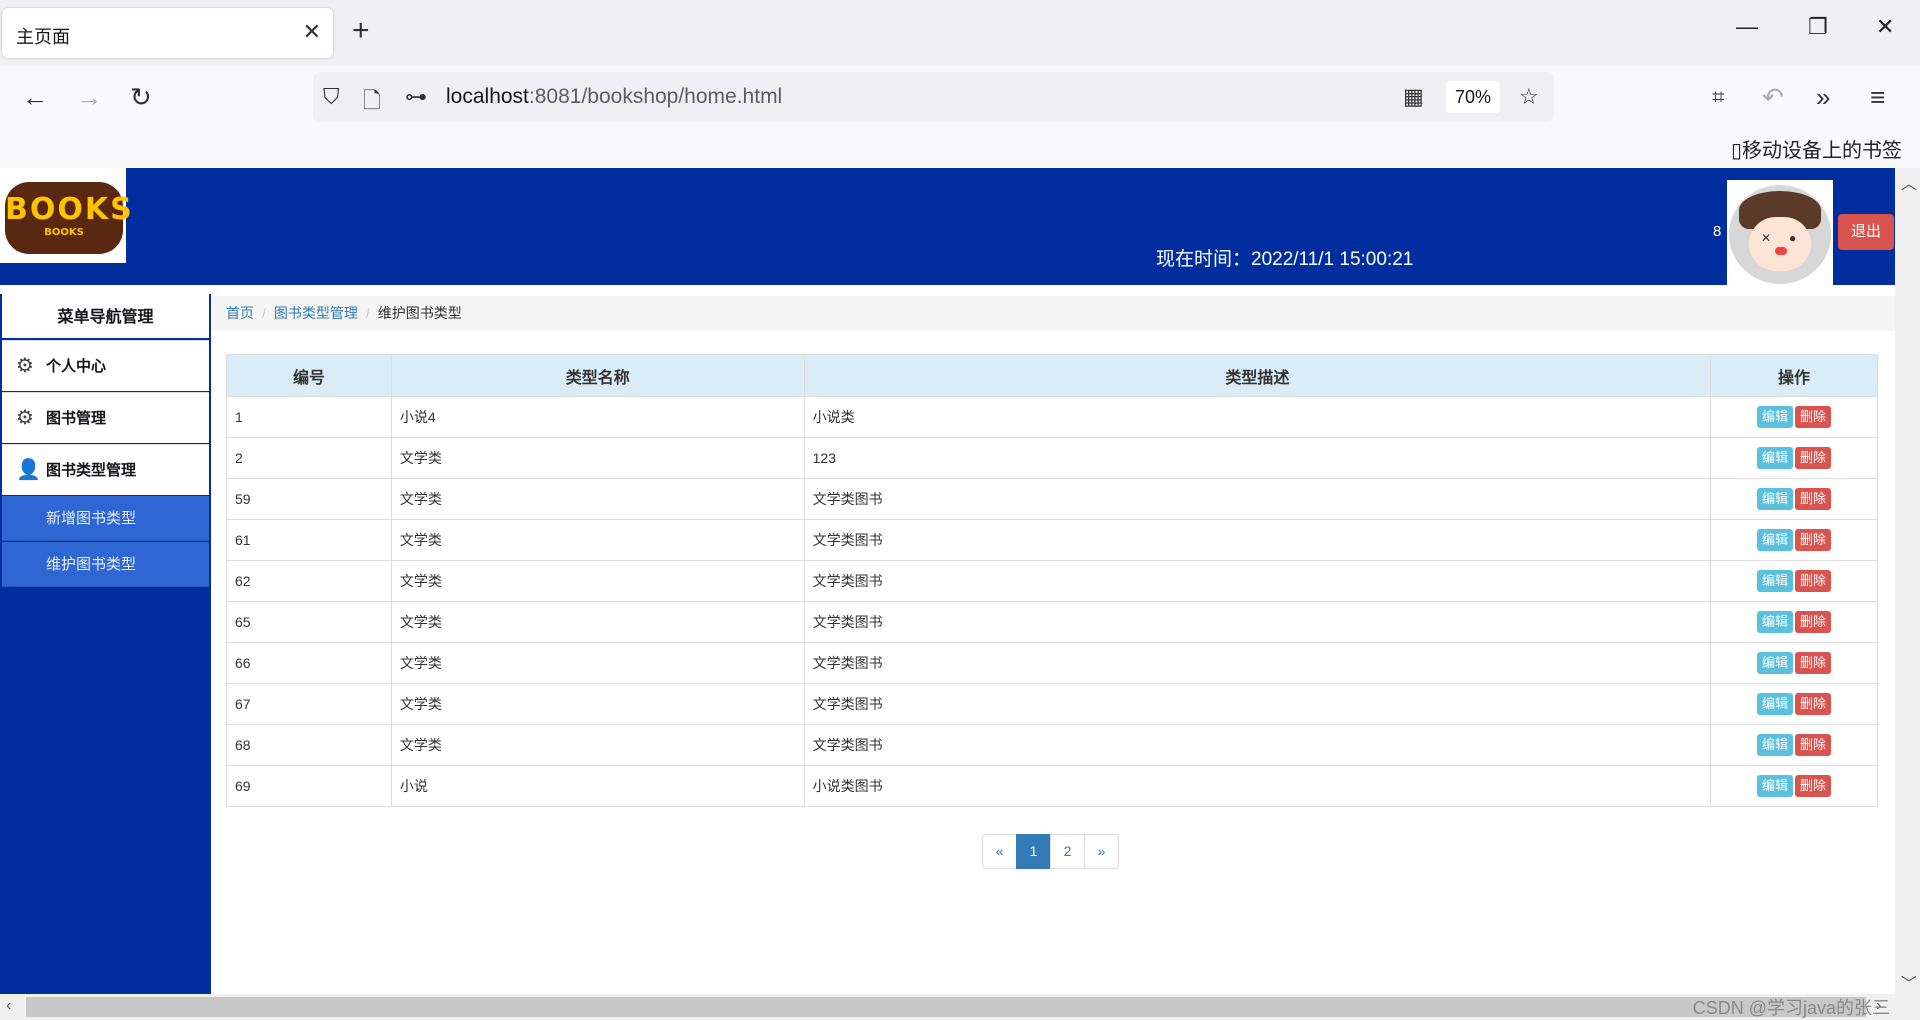 This screenshot has height=1020, width=1920. Describe the element at coordinates (1781, 251) in the screenshot. I see `avatar-mouth` at that location.